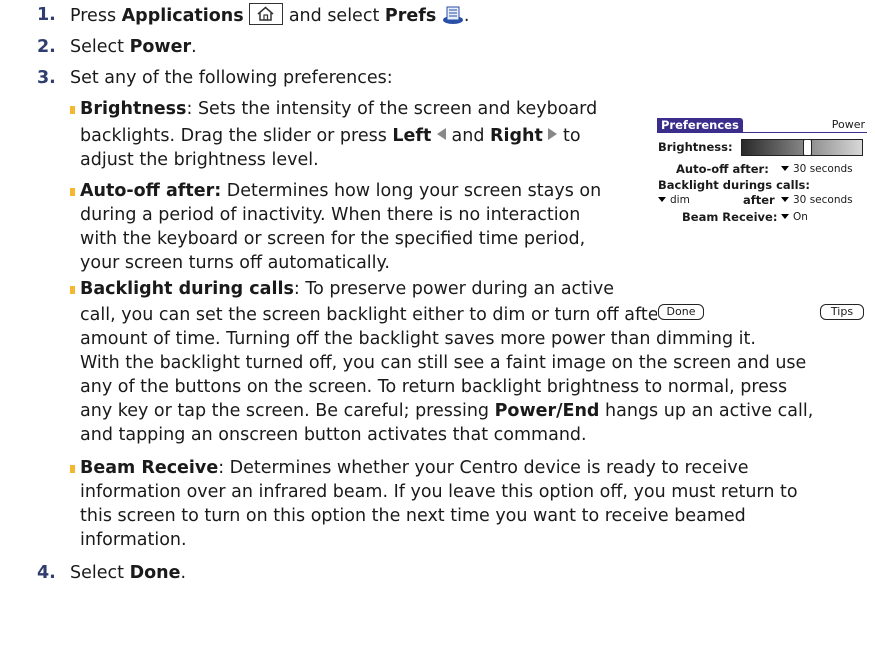 The image size is (875, 667). What do you see at coordinates (133, 47) in the screenshot?
I see `step-2-text: Select Power.` at bounding box center [133, 47].